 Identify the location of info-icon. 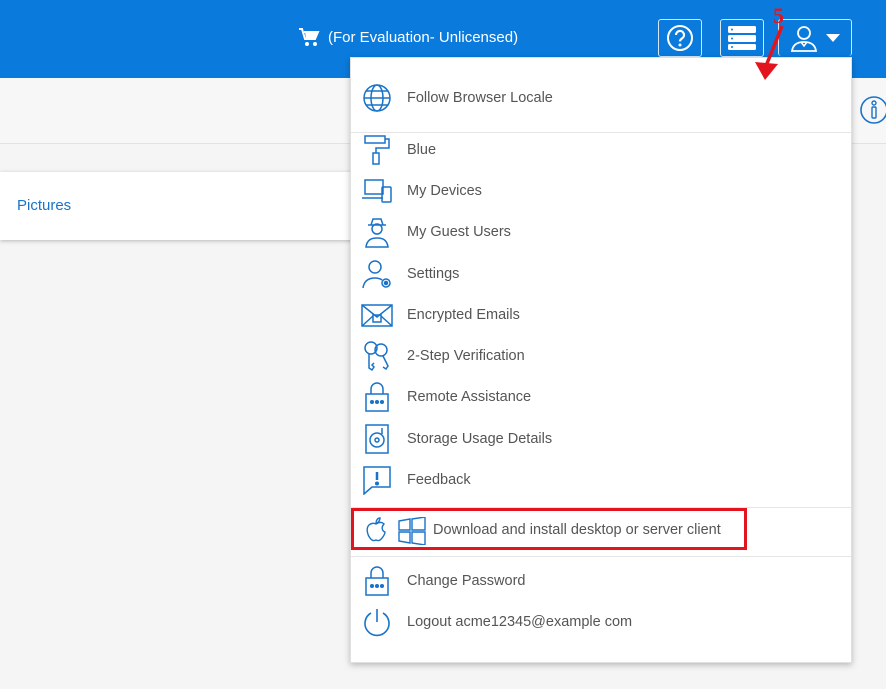
(873, 110).